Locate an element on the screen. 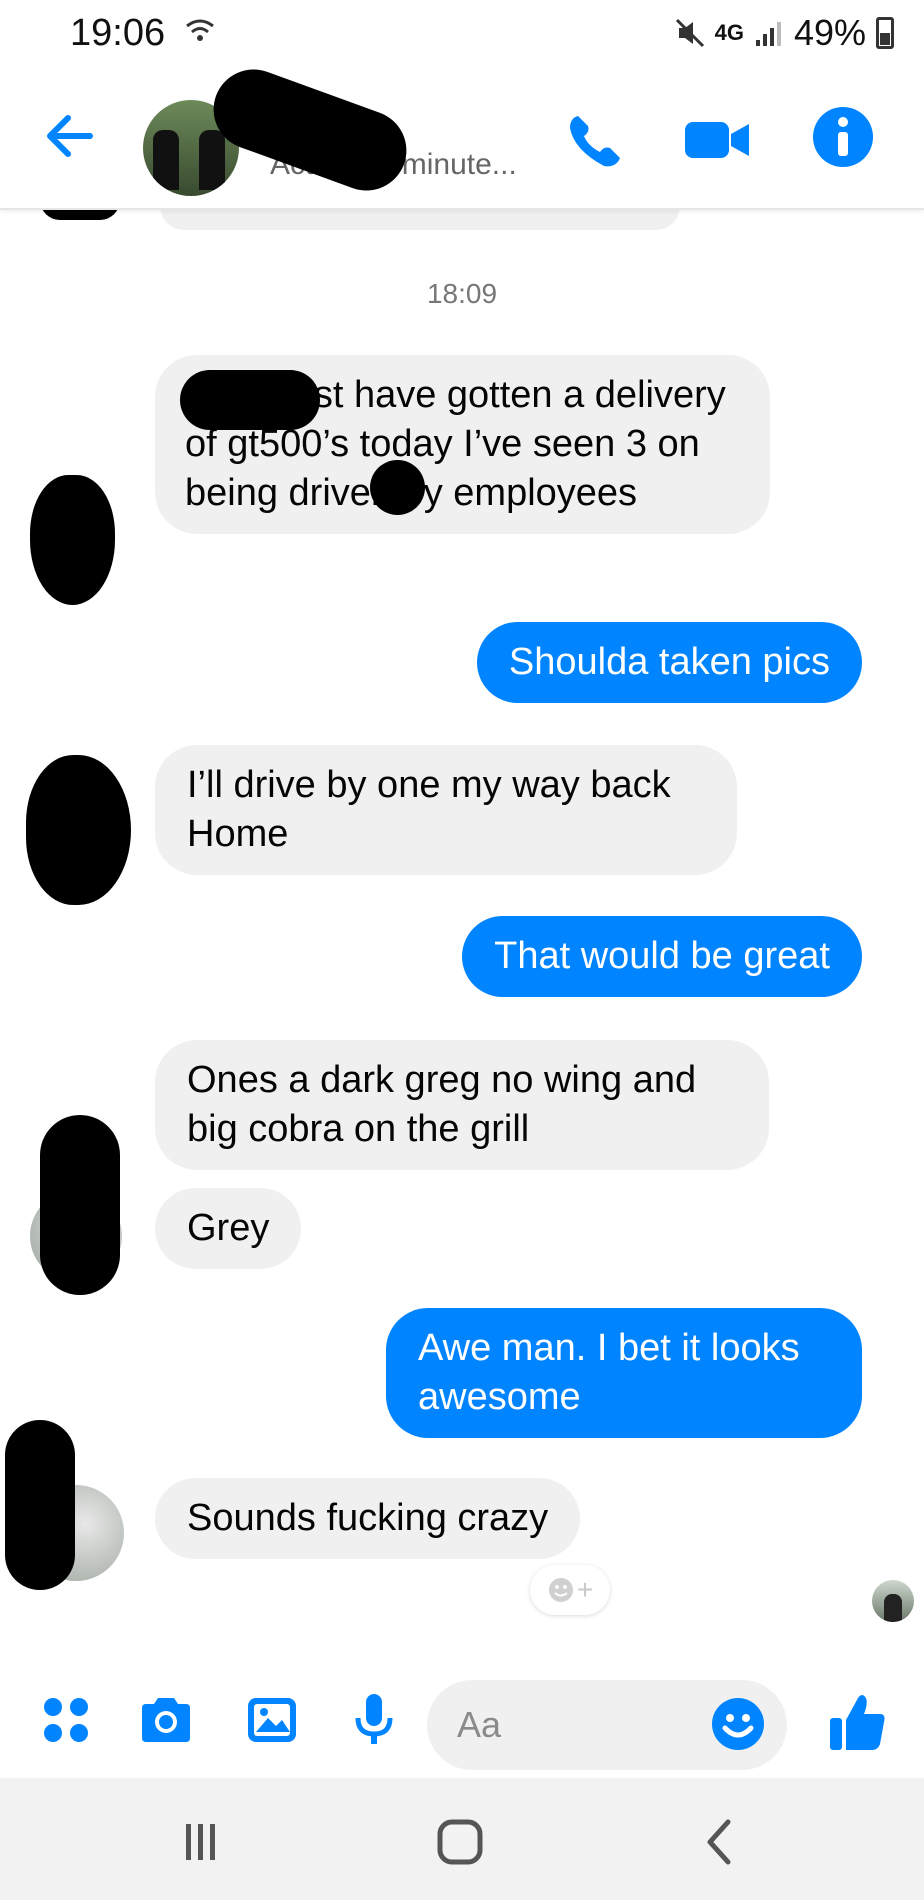 The height and width of the screenshot is (1900, 924). outgoing-message: That would be great is located at coordinates (662, 956).